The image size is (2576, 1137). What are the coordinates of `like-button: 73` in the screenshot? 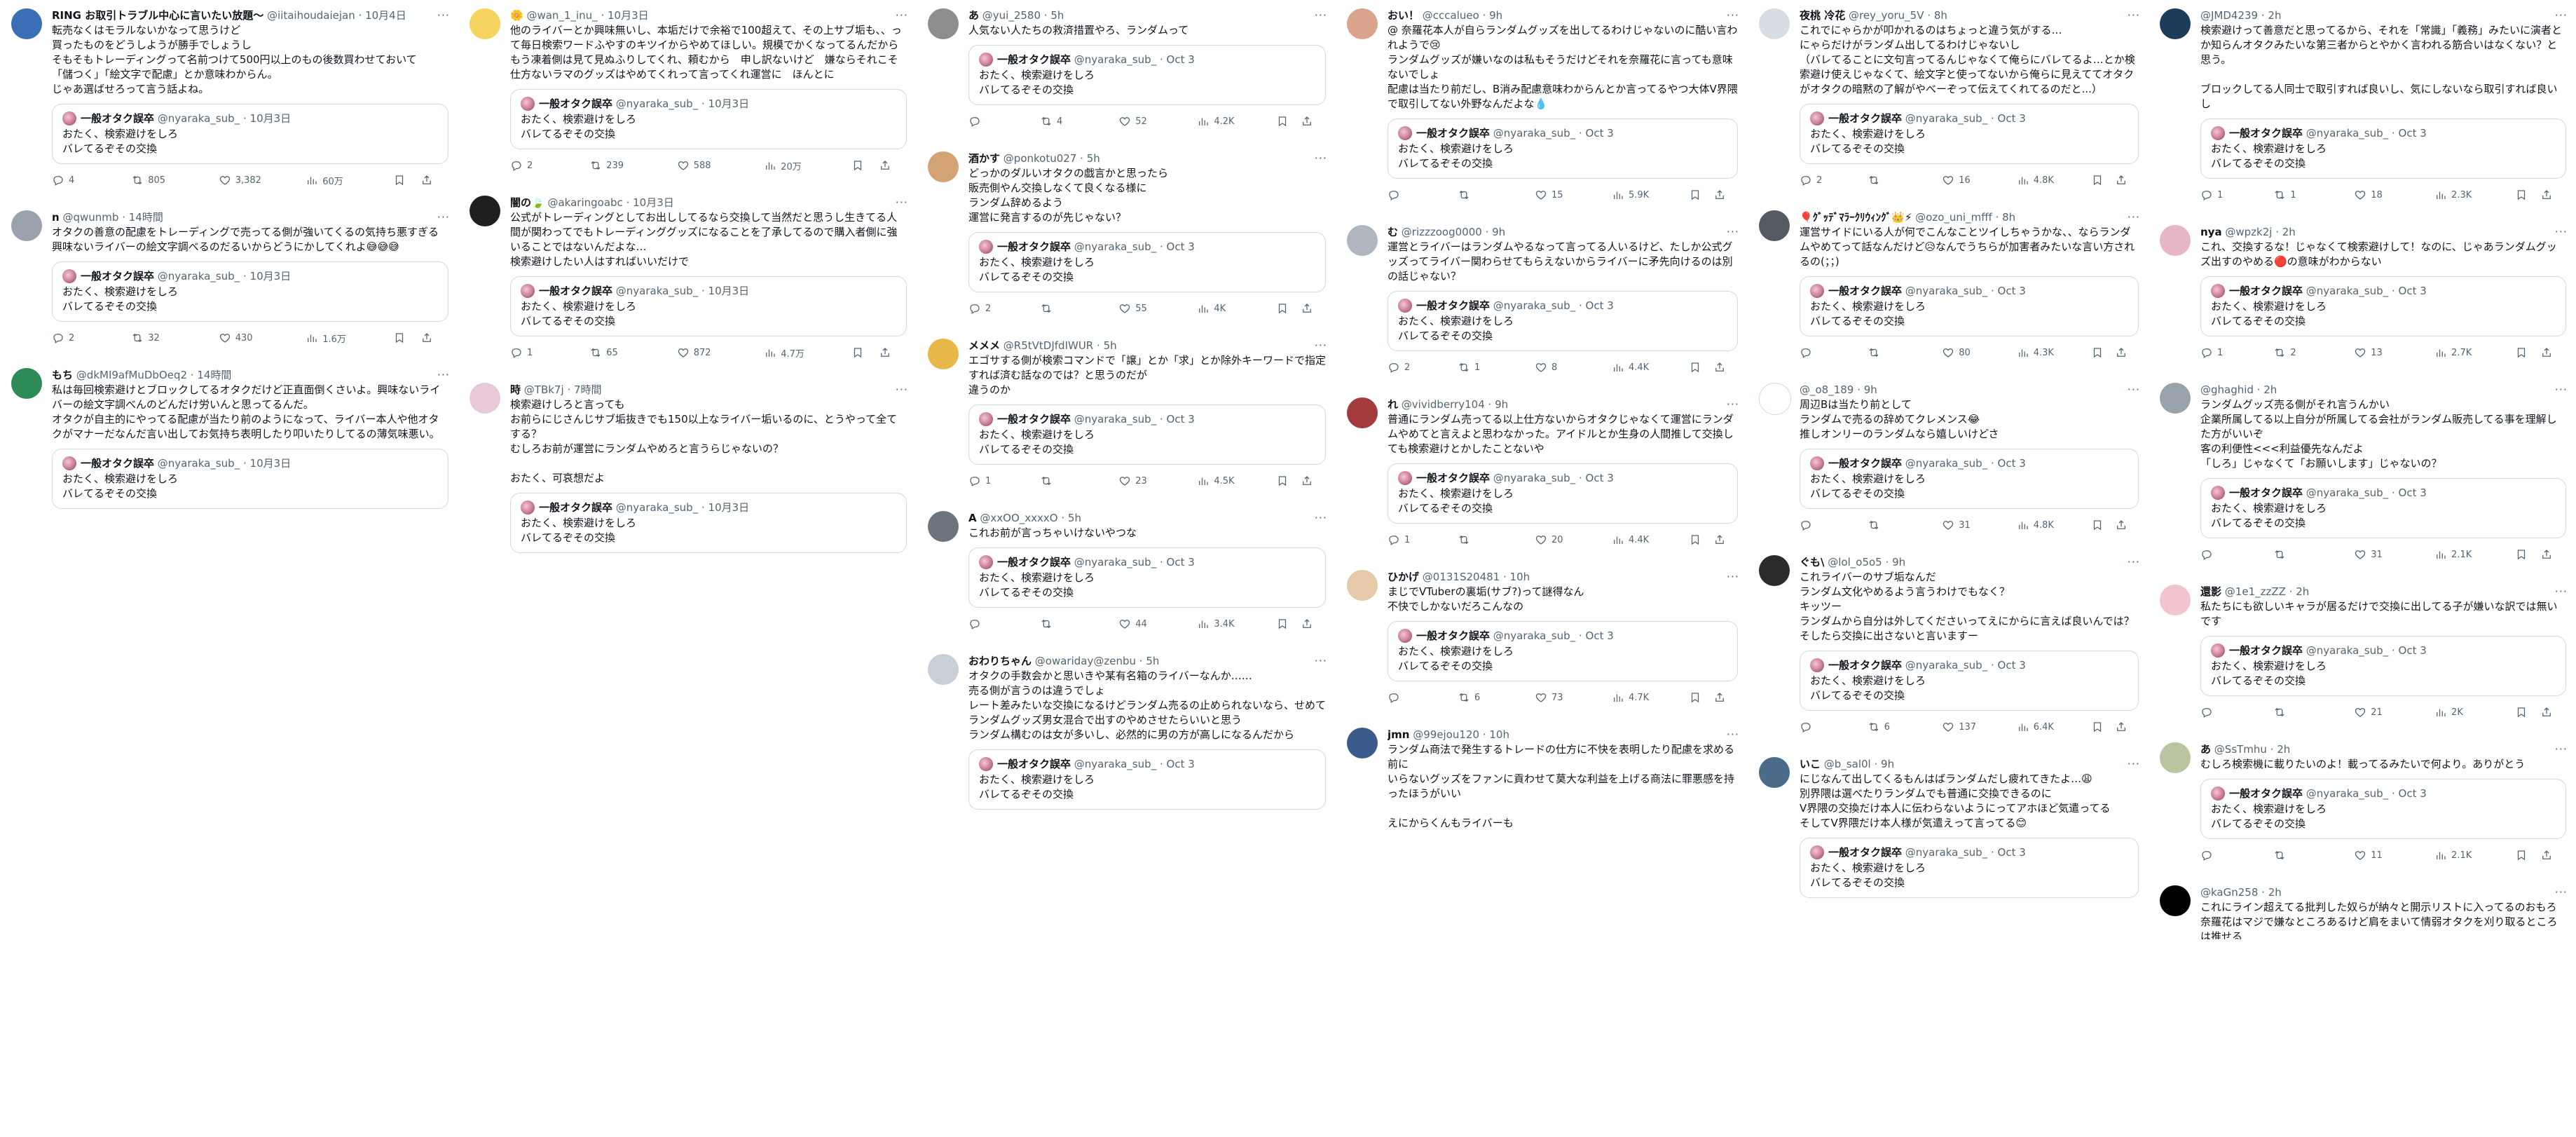 It's located at (1573, 697).